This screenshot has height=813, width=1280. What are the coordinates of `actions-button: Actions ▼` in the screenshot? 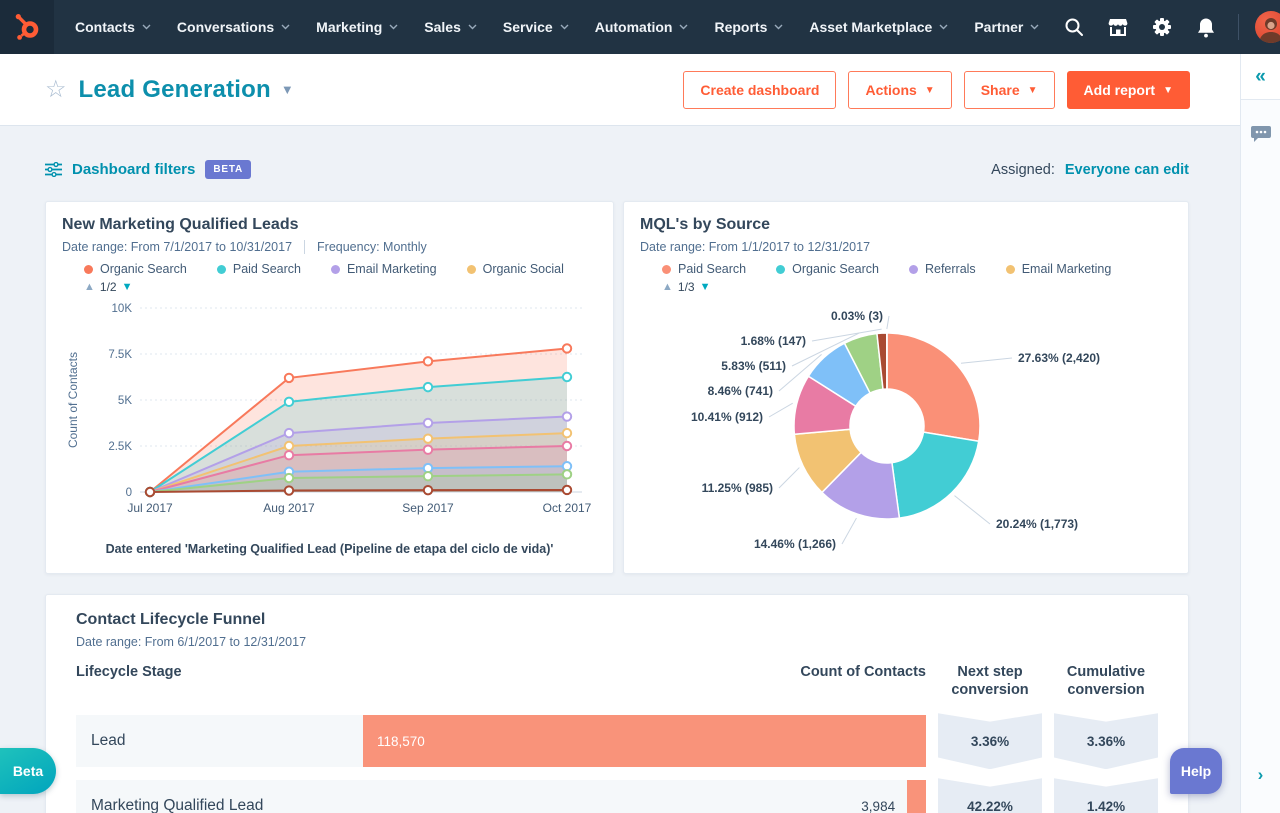 It's located at (900, 89).